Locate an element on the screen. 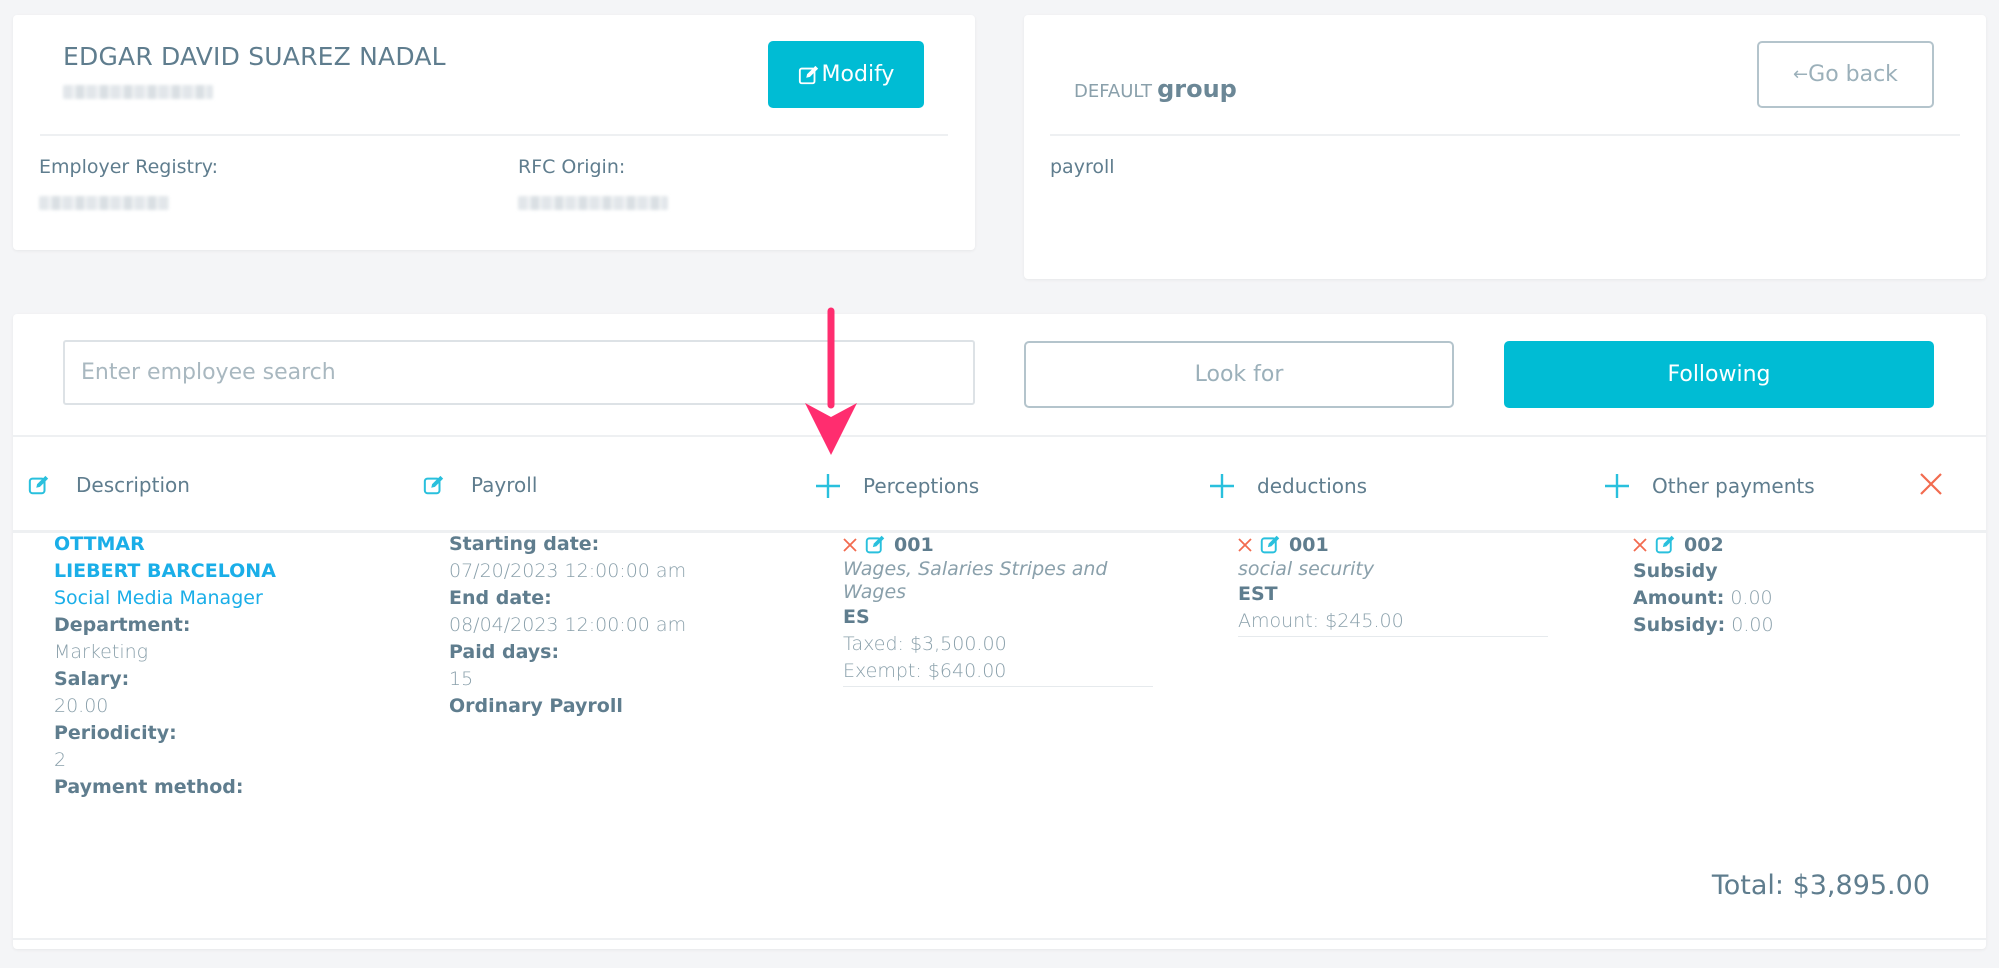 This screenshot has width=1999, height=968. column-header-perceptions: Perceptions is located at coordinates (897, 486).